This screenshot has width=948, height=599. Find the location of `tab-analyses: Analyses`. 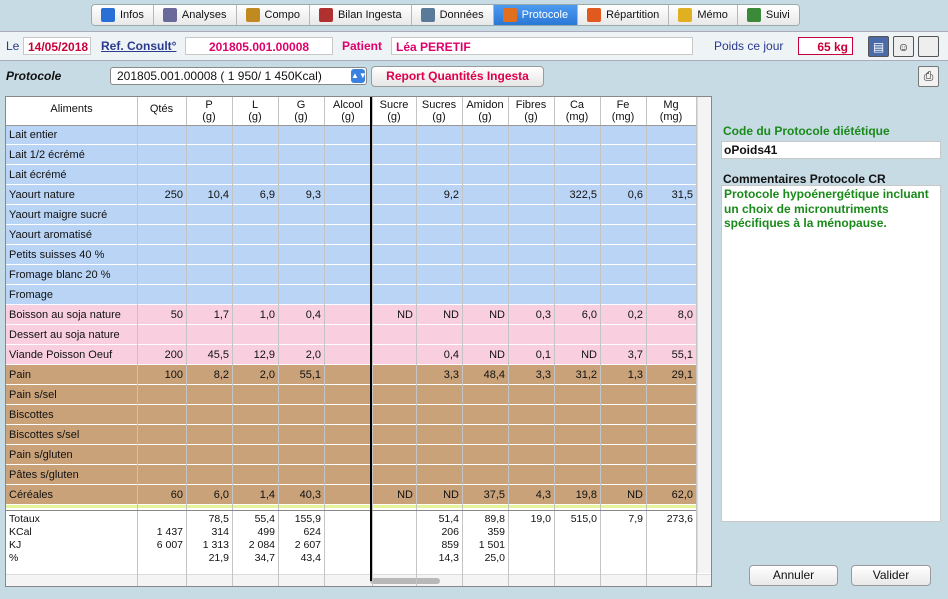

tab-analyses: Analyses is located at coordinates (195, 15).